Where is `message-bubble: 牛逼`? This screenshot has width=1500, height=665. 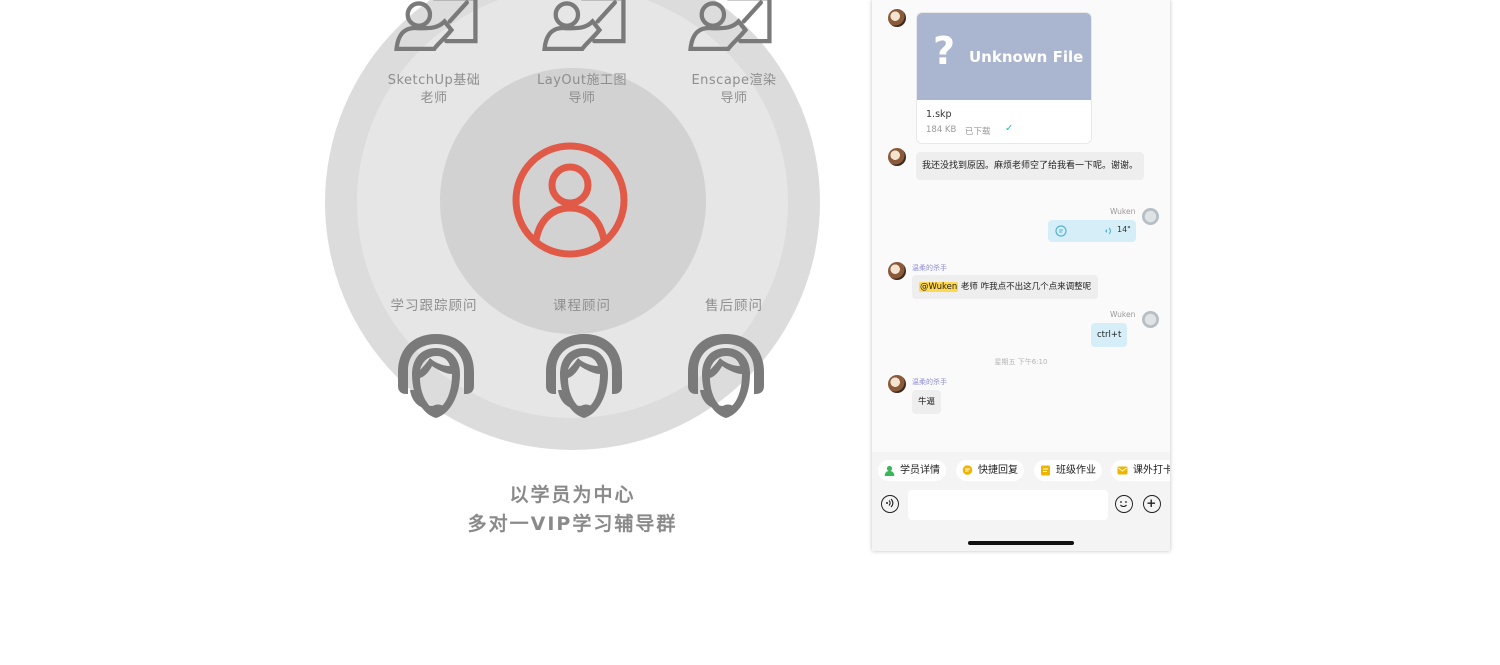 message-bubble: 牛逼 is located at coordinates (927, 402).